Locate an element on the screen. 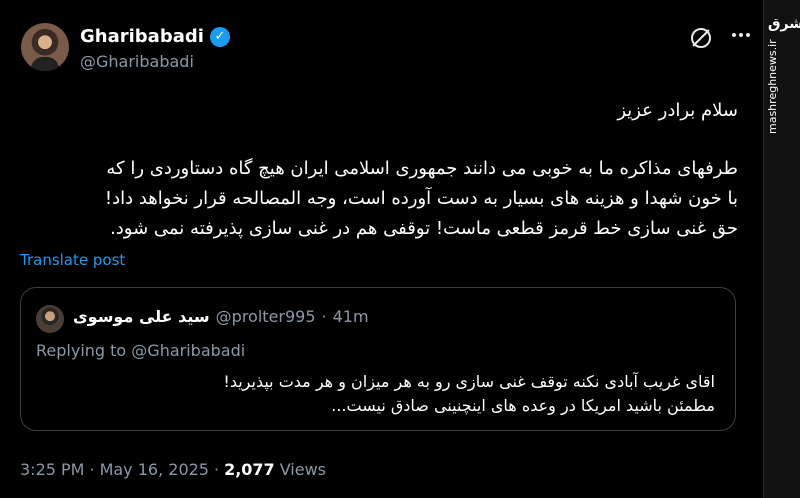 This screenshot has width=800, height=498. views-count: 2,077 is located at coordinates (249, 469).